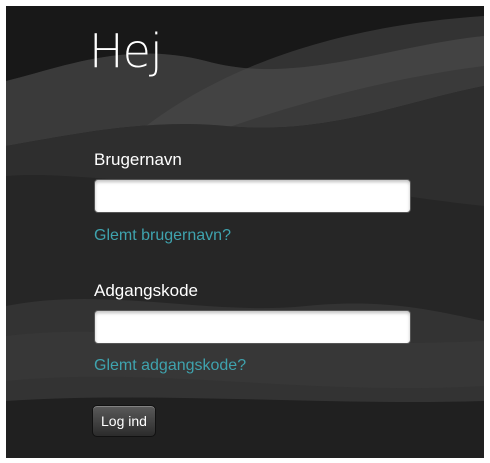 Image resolution: width=490 pixels, height=463 pixels. What do you see at coordinates (170, 366) in the screenshot?
I see `forgot-password-link: Glemt adgangskode?` at bounding box center [170, 366].